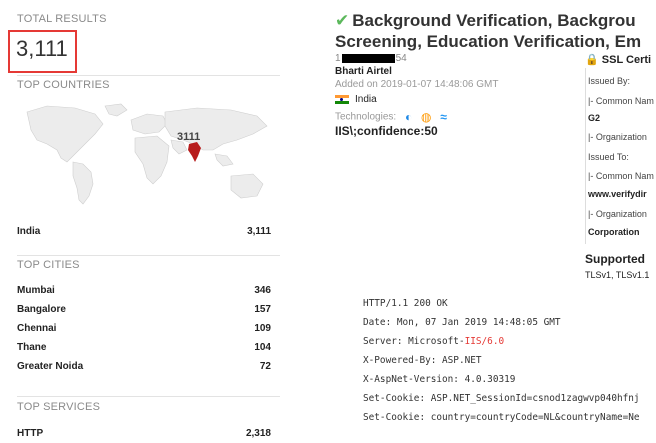  I want to click on banner-aspnet-line: X-AspNet-Version: 4.0.30319, so click(439, 379).